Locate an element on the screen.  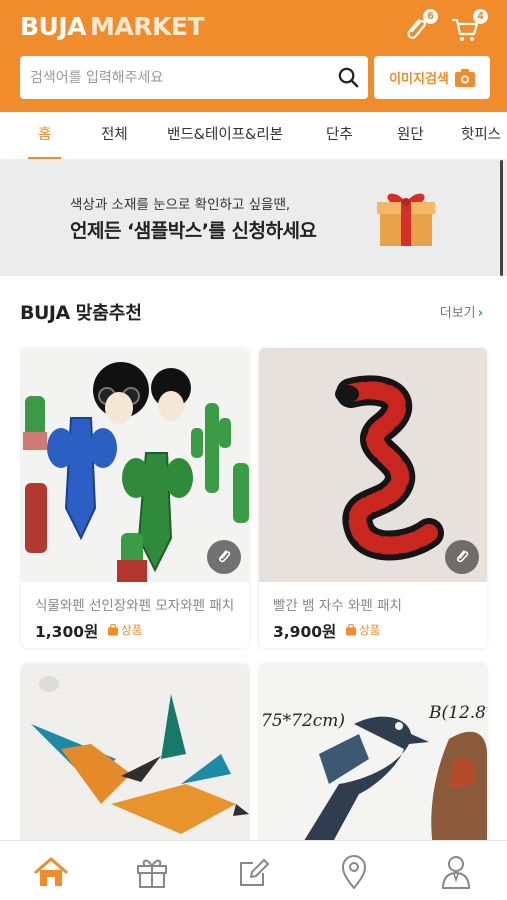
image-search-button: 이미지검색 is located at coordinates (432, 77).